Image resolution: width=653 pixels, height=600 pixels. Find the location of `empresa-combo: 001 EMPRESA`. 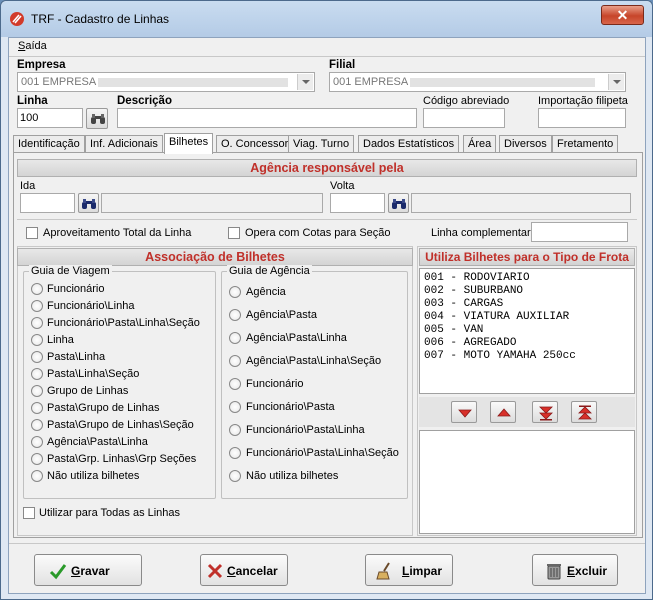

empresa-combo: 001 EMPRESA is located at coordinates (166, 82).